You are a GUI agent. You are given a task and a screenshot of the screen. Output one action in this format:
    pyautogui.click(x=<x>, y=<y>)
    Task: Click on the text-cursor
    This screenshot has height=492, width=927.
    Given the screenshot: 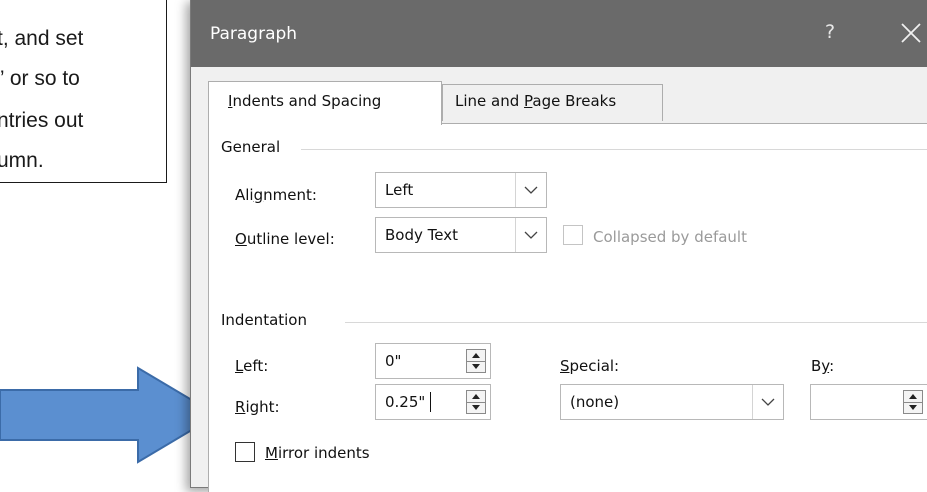 What is the action you would take?
    pyautogui.click(x=430, y=402)
    